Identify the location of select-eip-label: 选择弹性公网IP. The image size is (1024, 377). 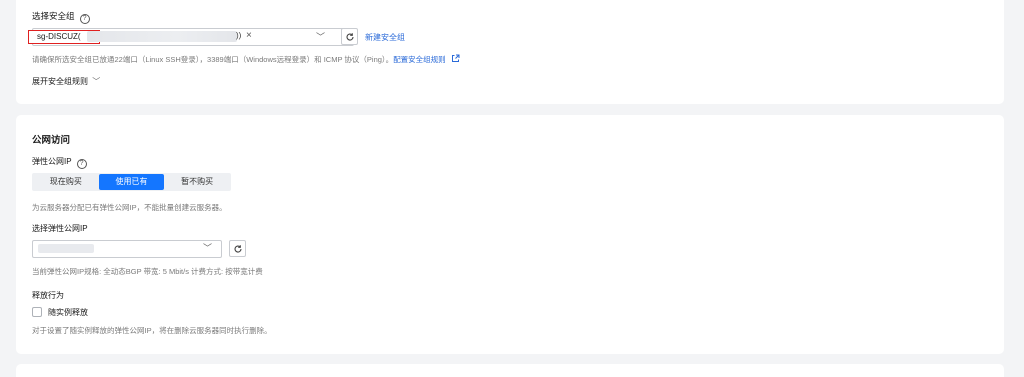
(60, 228).